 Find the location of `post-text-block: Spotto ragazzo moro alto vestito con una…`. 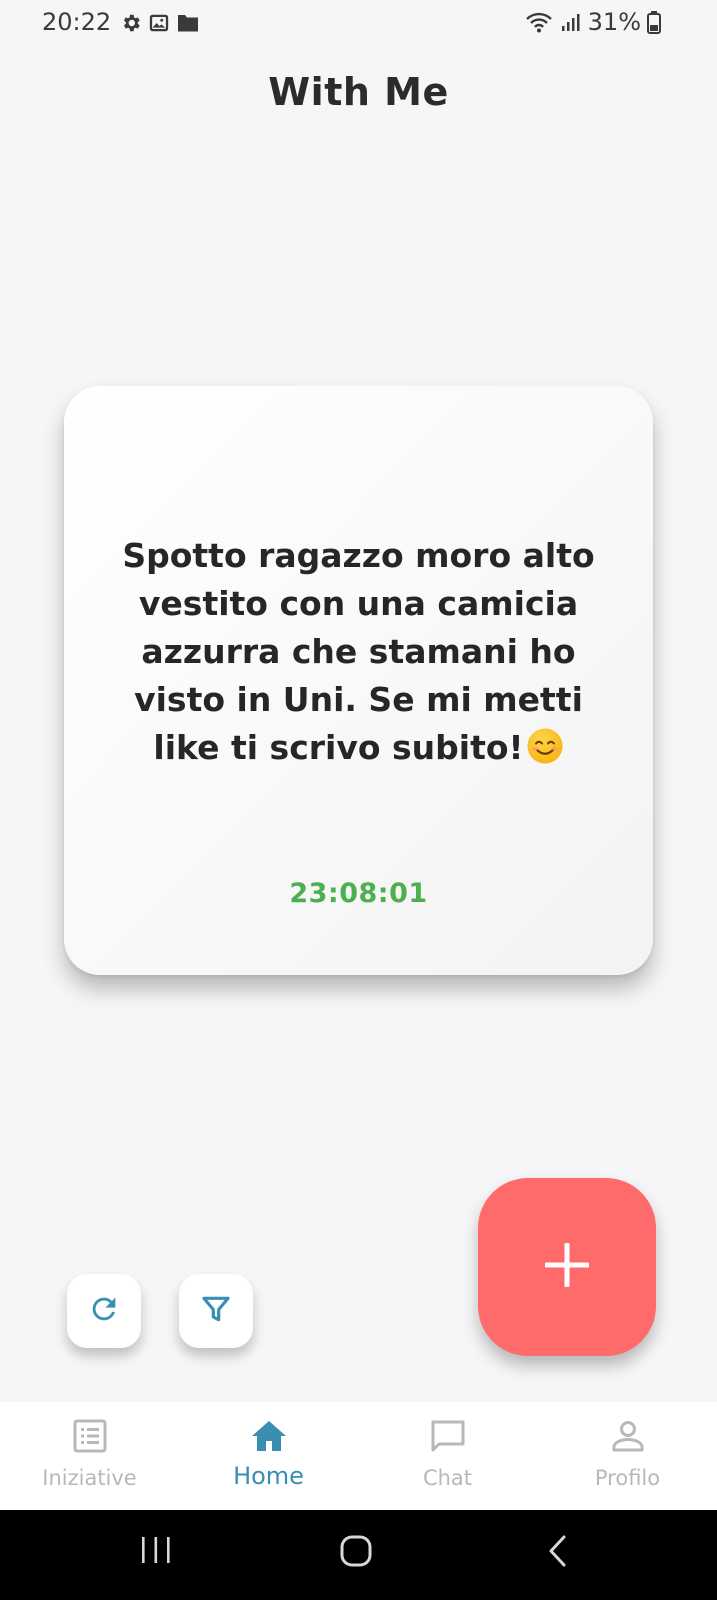

post-text-block: Spotto ragazzo moro alto vestito con una… is located at coordinates (358, 652).